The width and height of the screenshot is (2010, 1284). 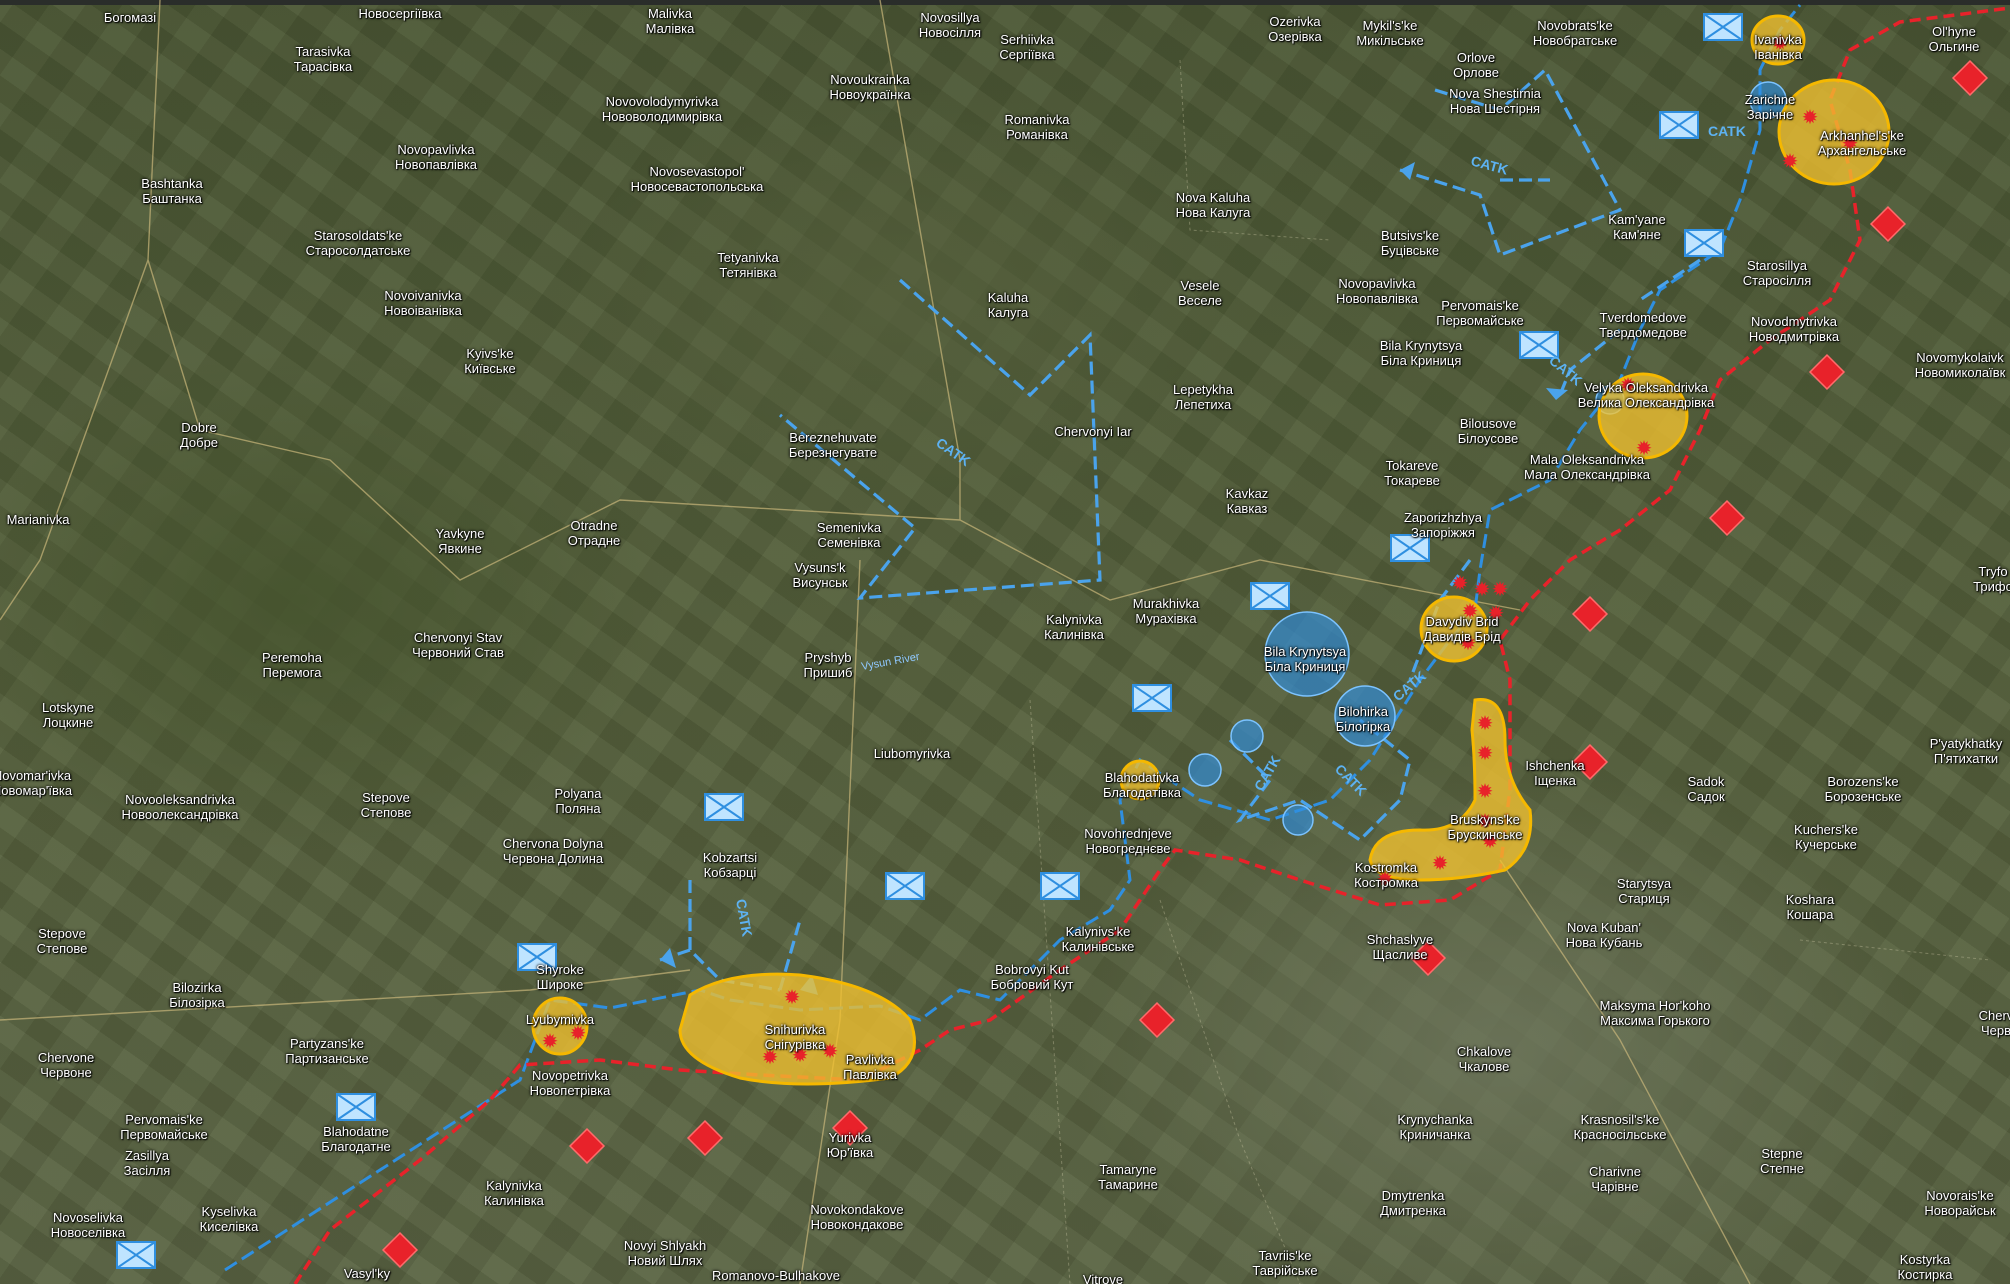 What do you see at coordinates (1413, 1203) in the screenshot?
I see `place-label-dmytrenka: Dmytrenka Дмитренка` at bounding box center [1413, 1203].